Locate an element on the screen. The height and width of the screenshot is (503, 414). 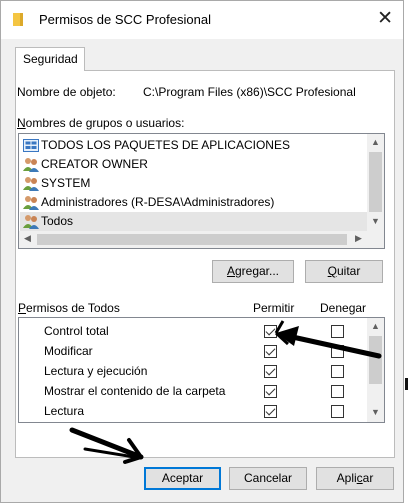
groups-vertical-scrollbar: ▲ ▼ is located at coordinates (375, 182).